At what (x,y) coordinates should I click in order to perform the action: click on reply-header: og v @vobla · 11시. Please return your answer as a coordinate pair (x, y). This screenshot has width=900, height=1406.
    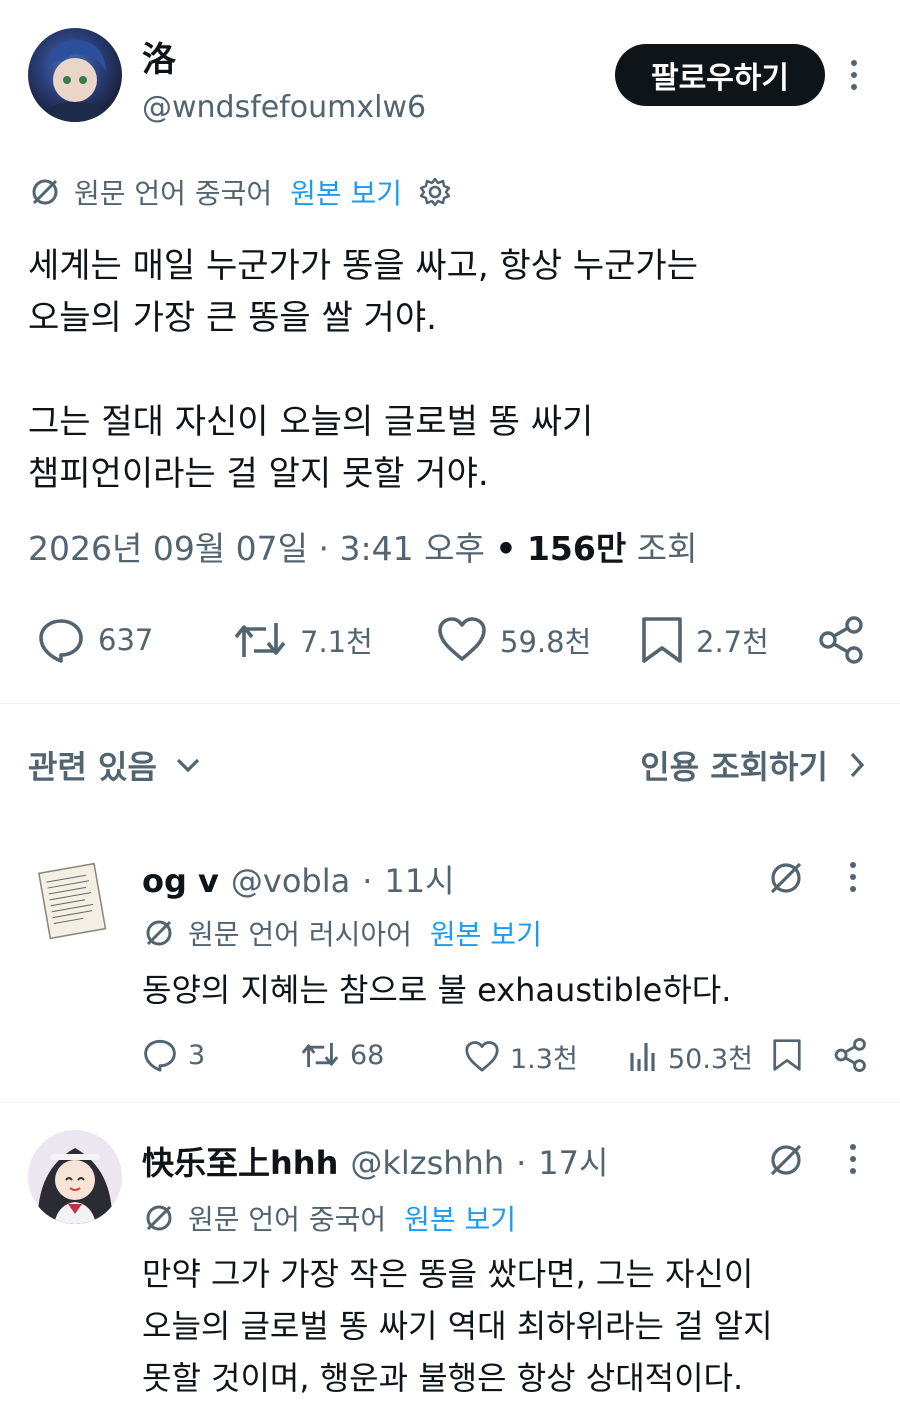
    Looking at the image, I should click on (298, 879).